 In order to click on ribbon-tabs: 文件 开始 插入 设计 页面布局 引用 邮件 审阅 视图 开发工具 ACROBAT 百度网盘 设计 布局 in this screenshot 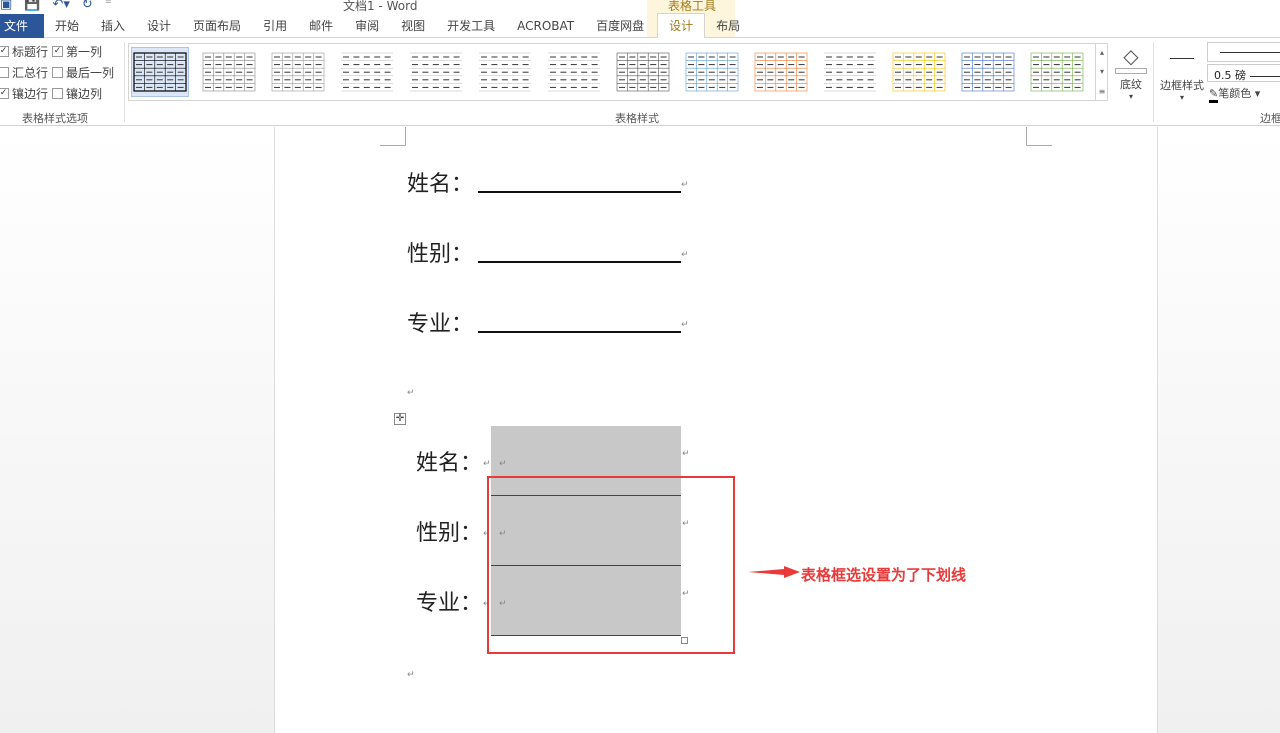, I will do `click(640, 25)`.